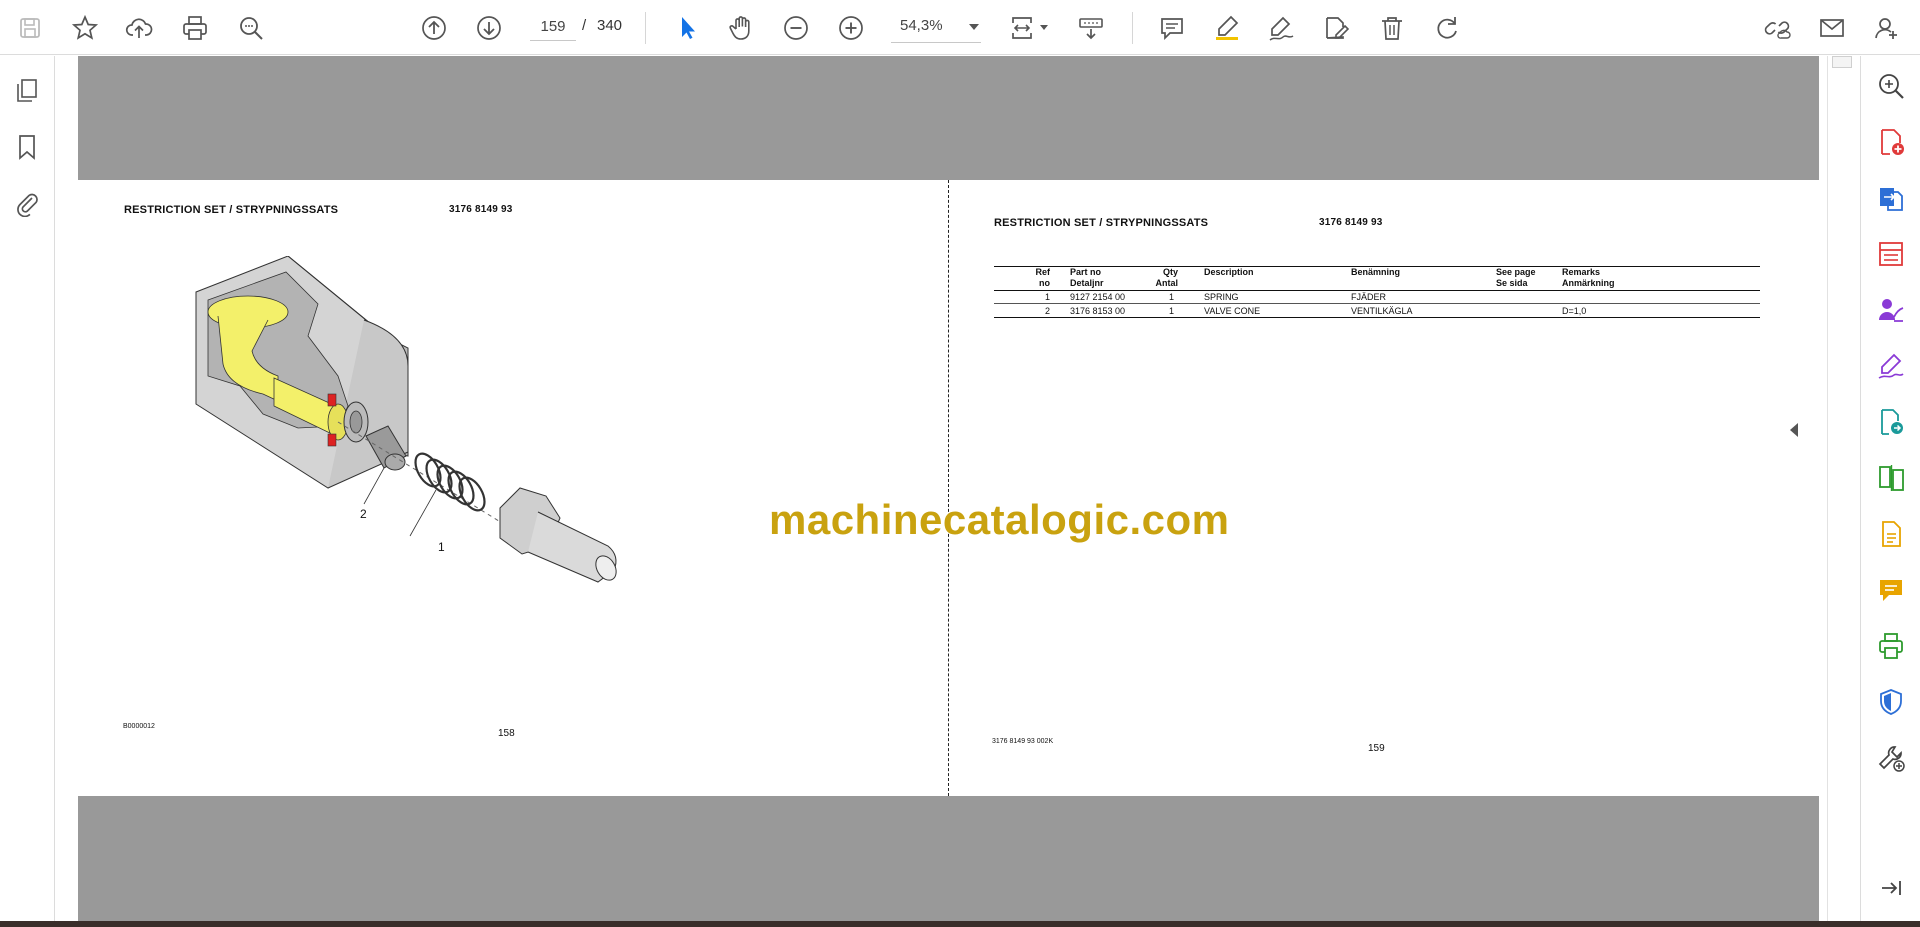 Image resolution: width=1920 pixels, height=927 pixels. What do you see at coordinates (1891, 422) in the screenshot?
I see `send-for-review-icon` at bounding box center [1891, 422].